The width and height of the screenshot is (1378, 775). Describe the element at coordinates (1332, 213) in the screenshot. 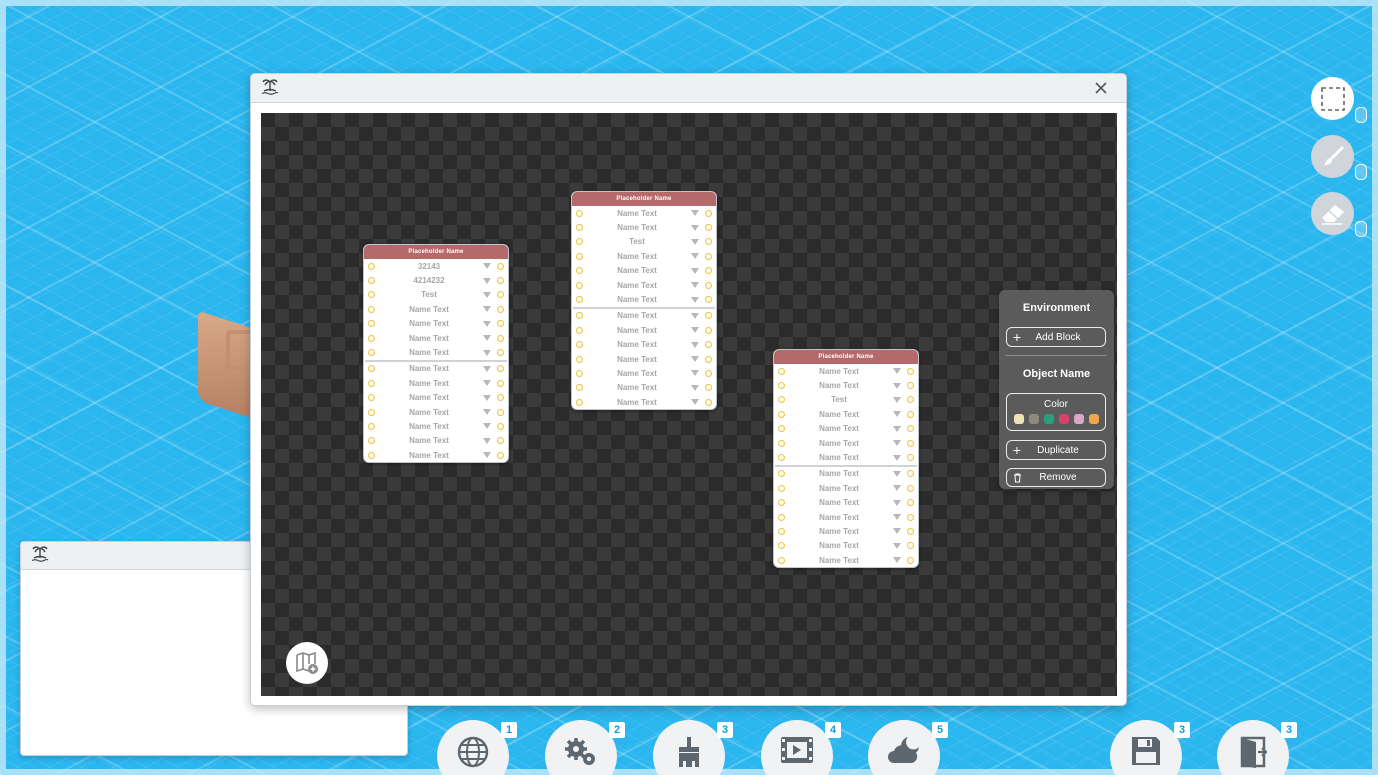

I see `eraser-tool-button` at that location.